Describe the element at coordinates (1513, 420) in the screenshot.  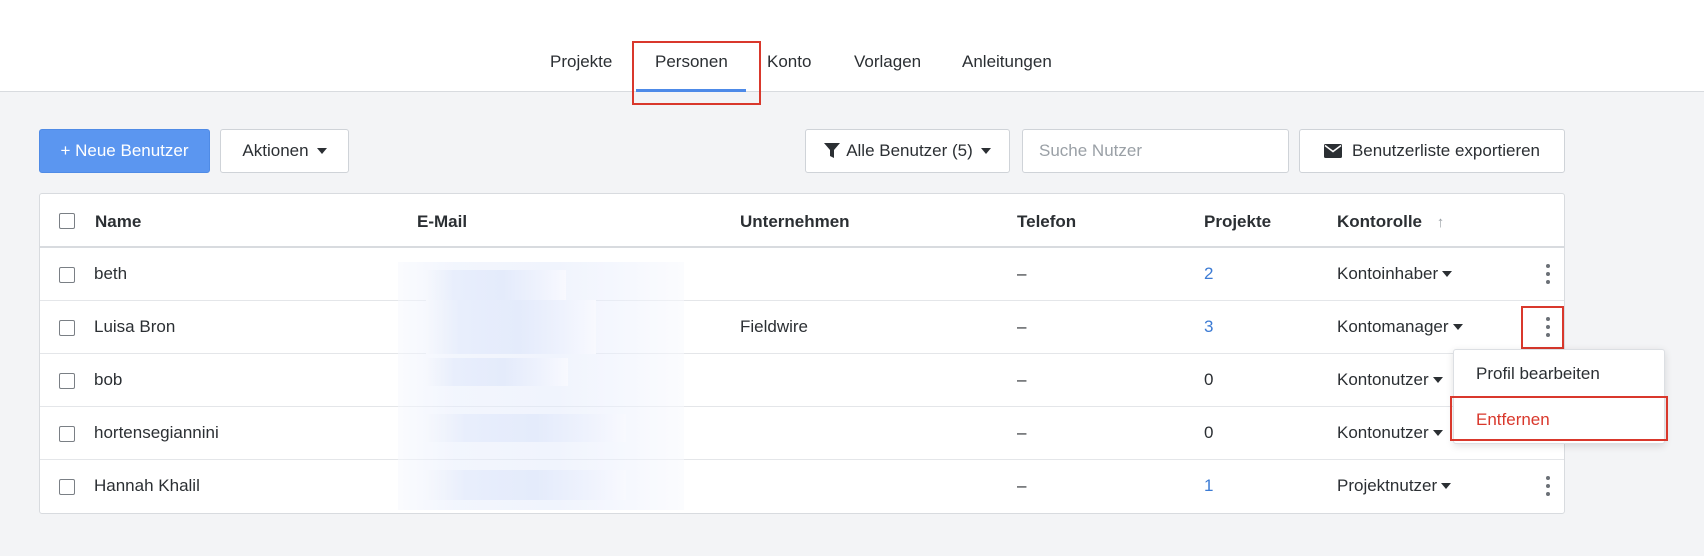
I see `menu-item-remove: Entfernen` at that location.